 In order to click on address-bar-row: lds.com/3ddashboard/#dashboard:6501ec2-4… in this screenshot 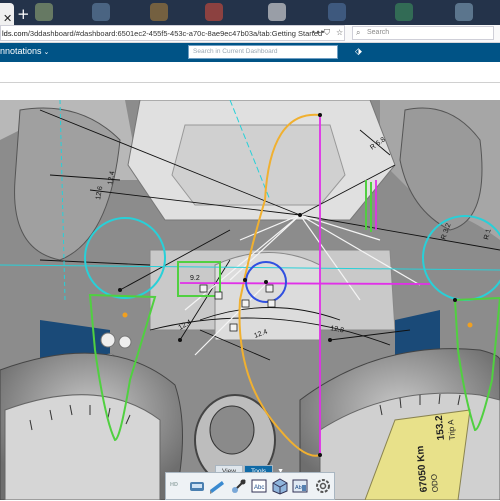, I will do `click(250, 34)`.